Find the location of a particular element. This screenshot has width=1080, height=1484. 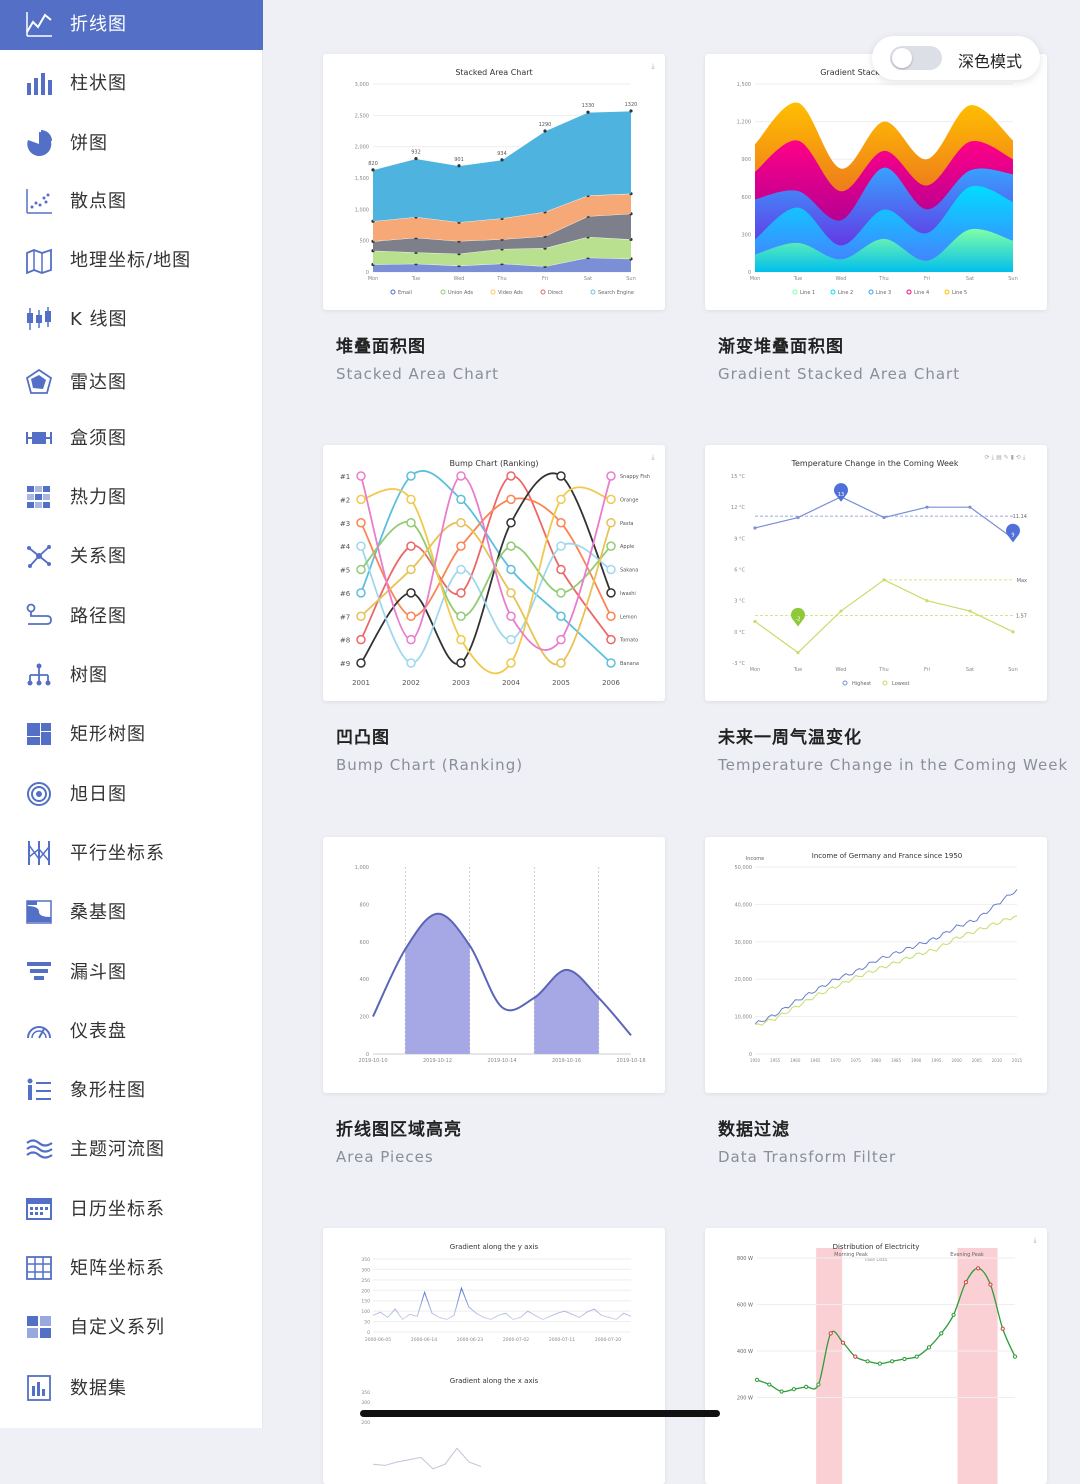

card-title: 渐变堆叠面积图 is located at coordinates (781, 344).